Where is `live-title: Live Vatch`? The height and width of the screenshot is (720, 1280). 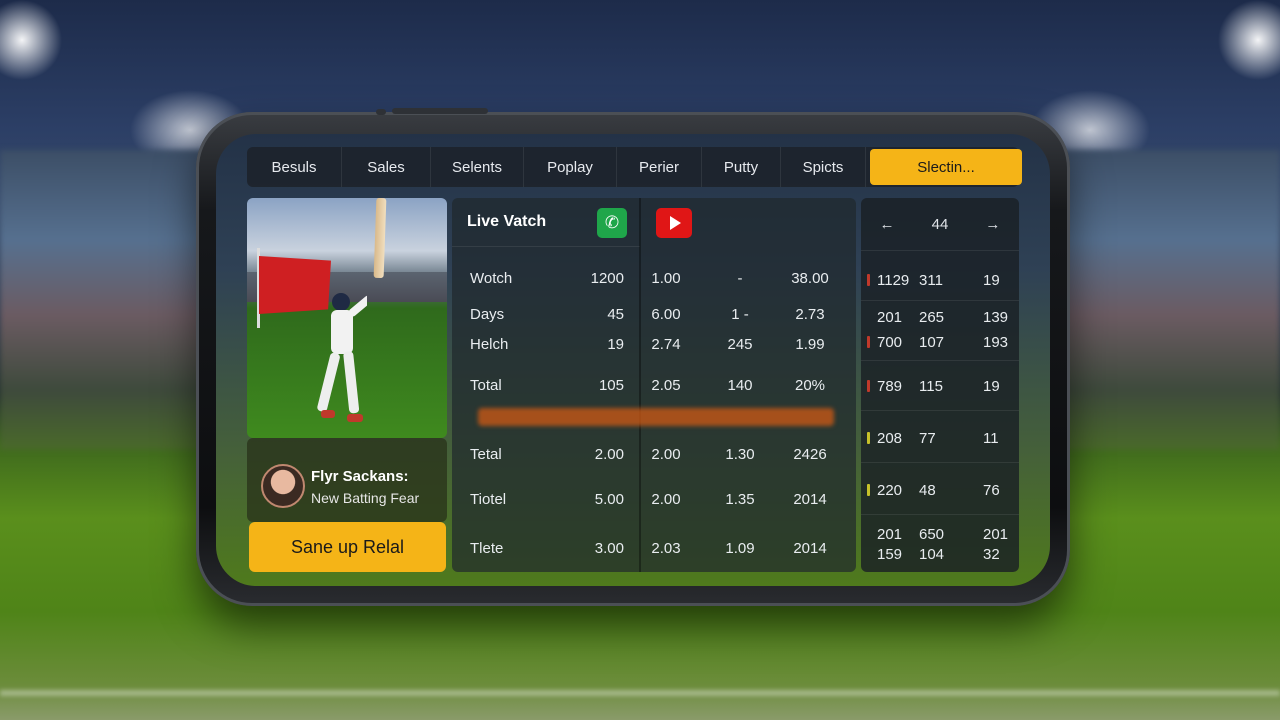
live-title: Live Vatch is located at coordinates (507, 221).